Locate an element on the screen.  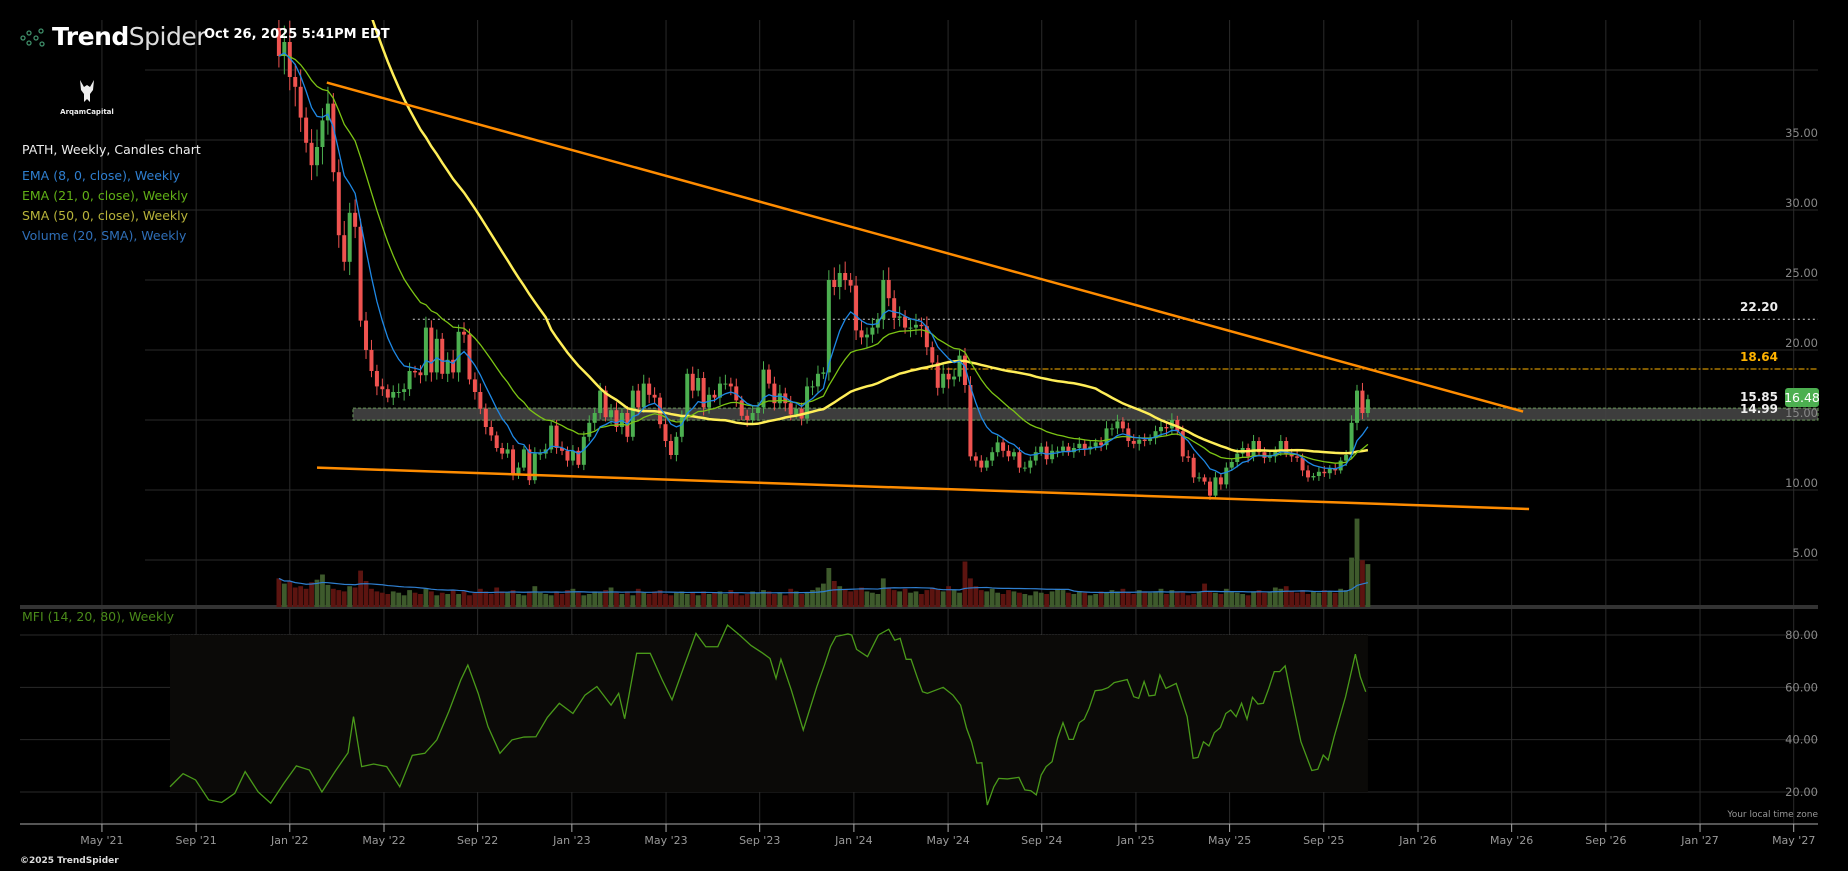
watermark-logo: ArqamCapital is located at coordinates (87, 98).